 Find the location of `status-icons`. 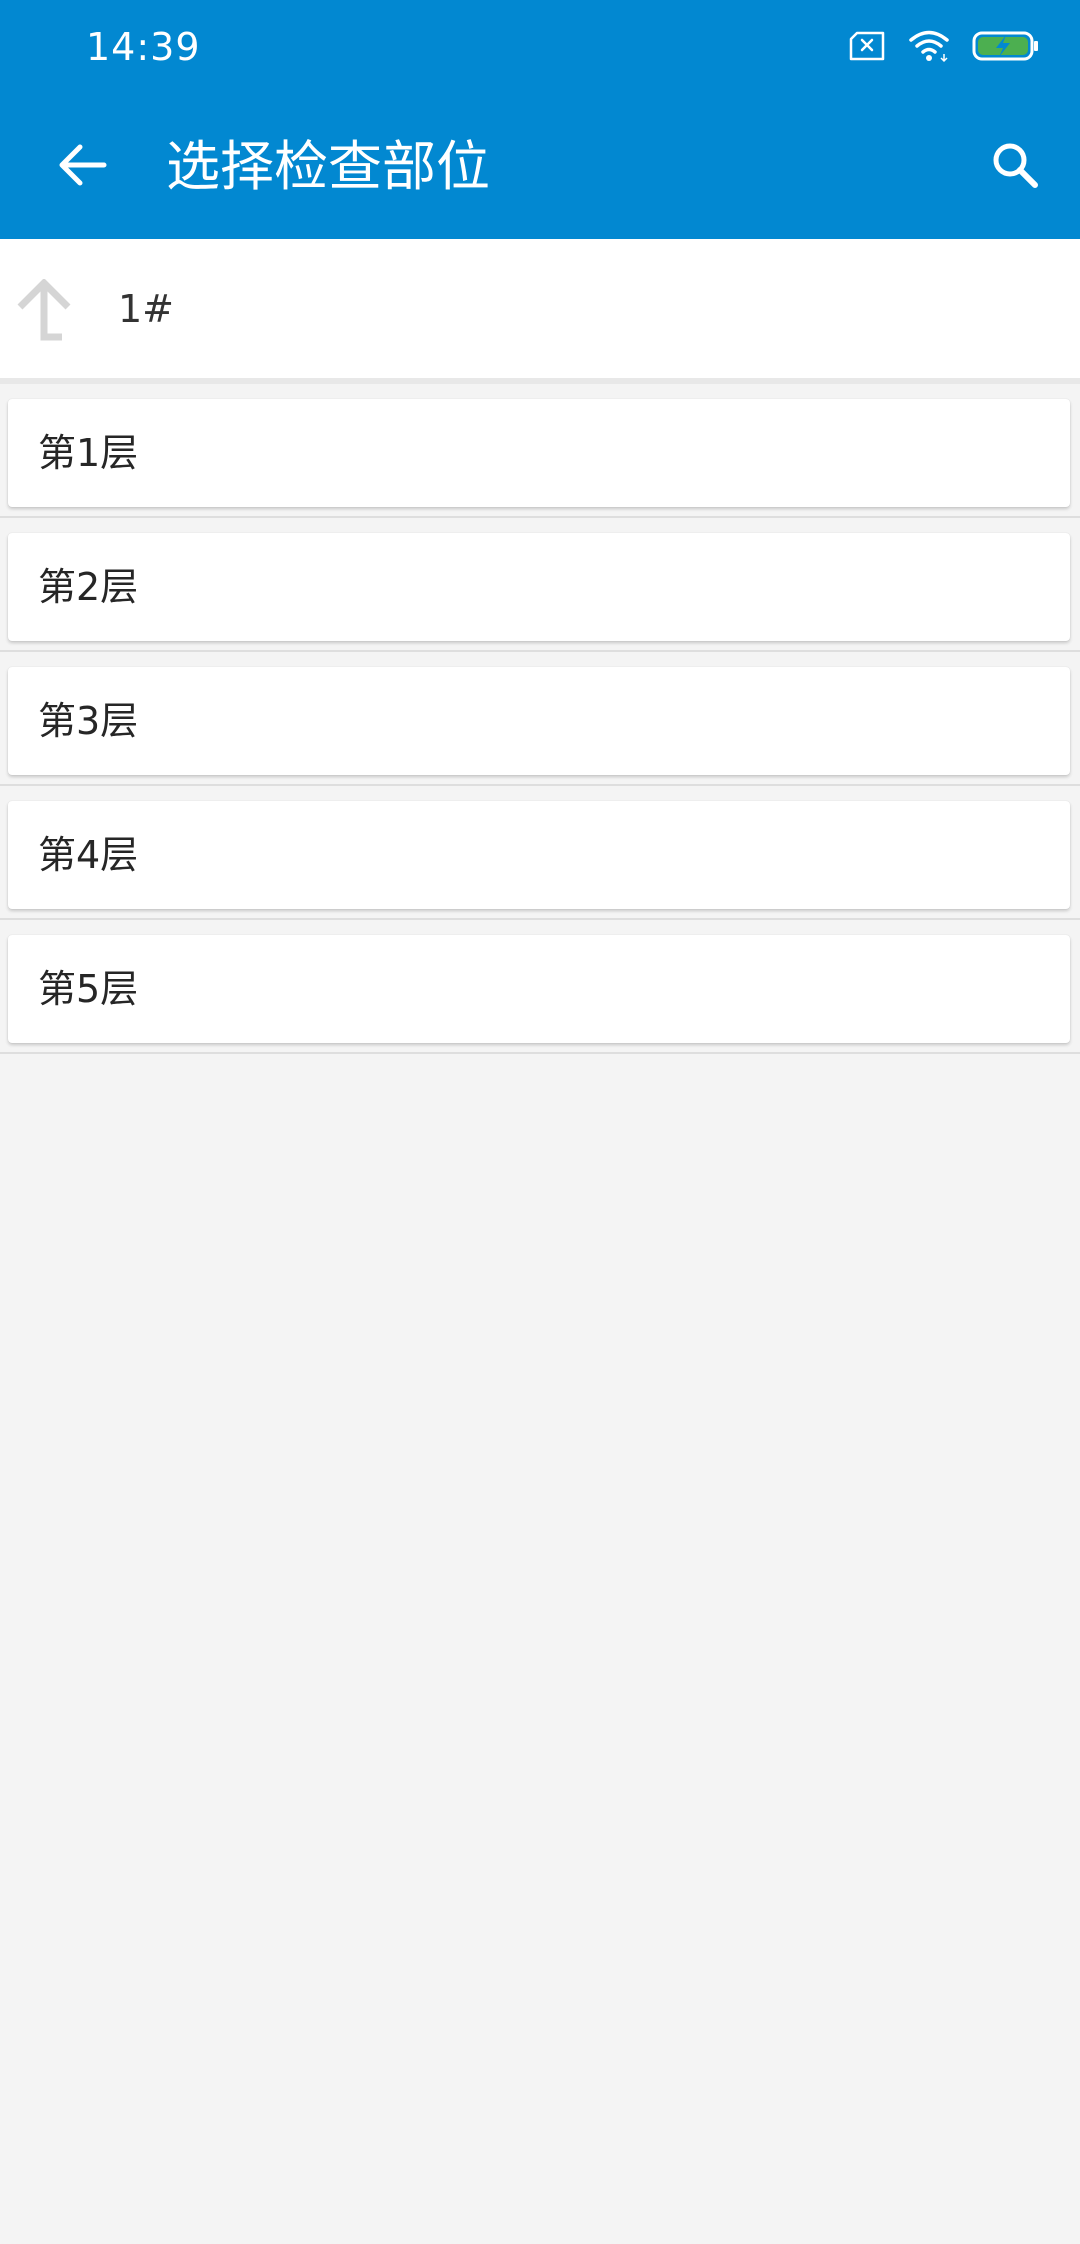

status-icons is located at coordinates (944, 48).